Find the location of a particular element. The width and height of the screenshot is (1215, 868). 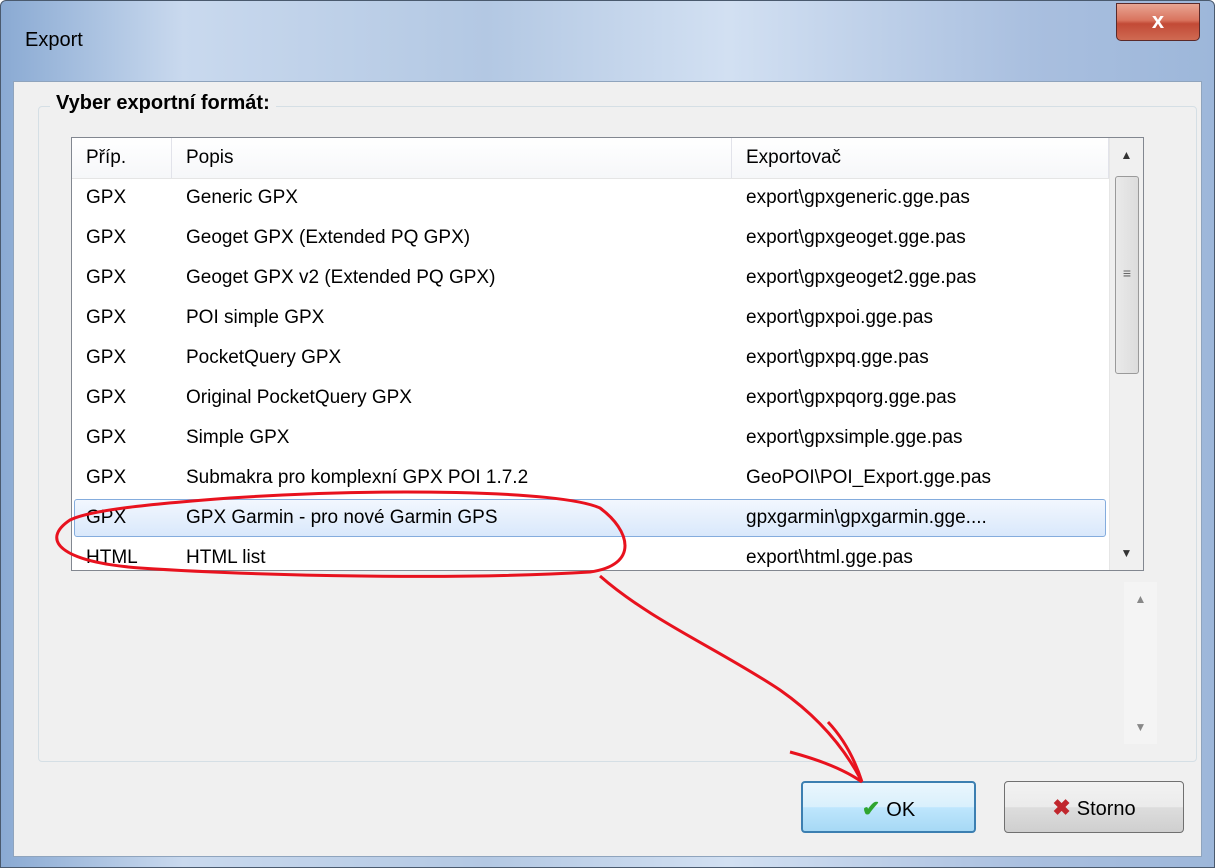

table-row: HTML HTML list export\html.gge.pas is located at coordinates (590, 554).